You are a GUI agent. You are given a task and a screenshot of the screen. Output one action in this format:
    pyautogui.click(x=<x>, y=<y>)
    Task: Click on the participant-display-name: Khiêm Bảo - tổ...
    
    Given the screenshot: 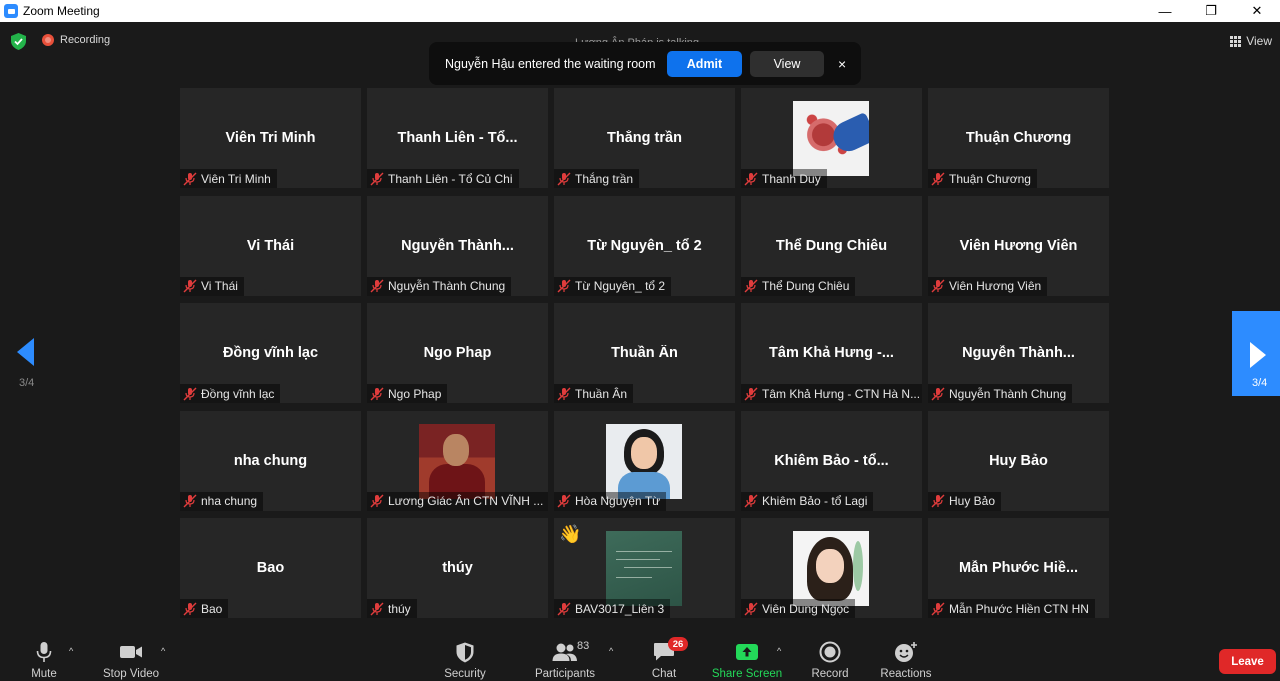 What is the action you would take?
    pyautogui.click(x=831, y=460)
    